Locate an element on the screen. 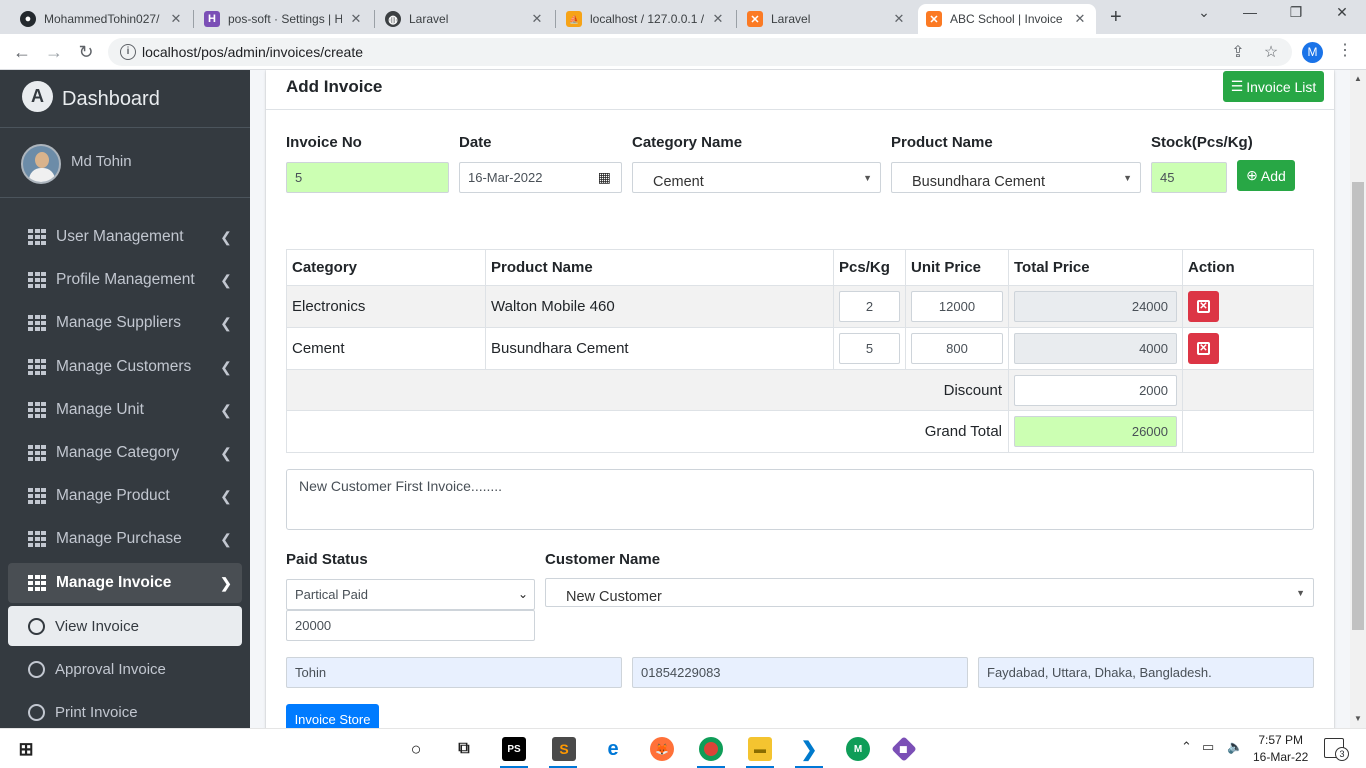 The height and width of the screenshot is (768, 1366). invoice-list-button: ☰ Invoice List is located at coordinates (1273, 86).